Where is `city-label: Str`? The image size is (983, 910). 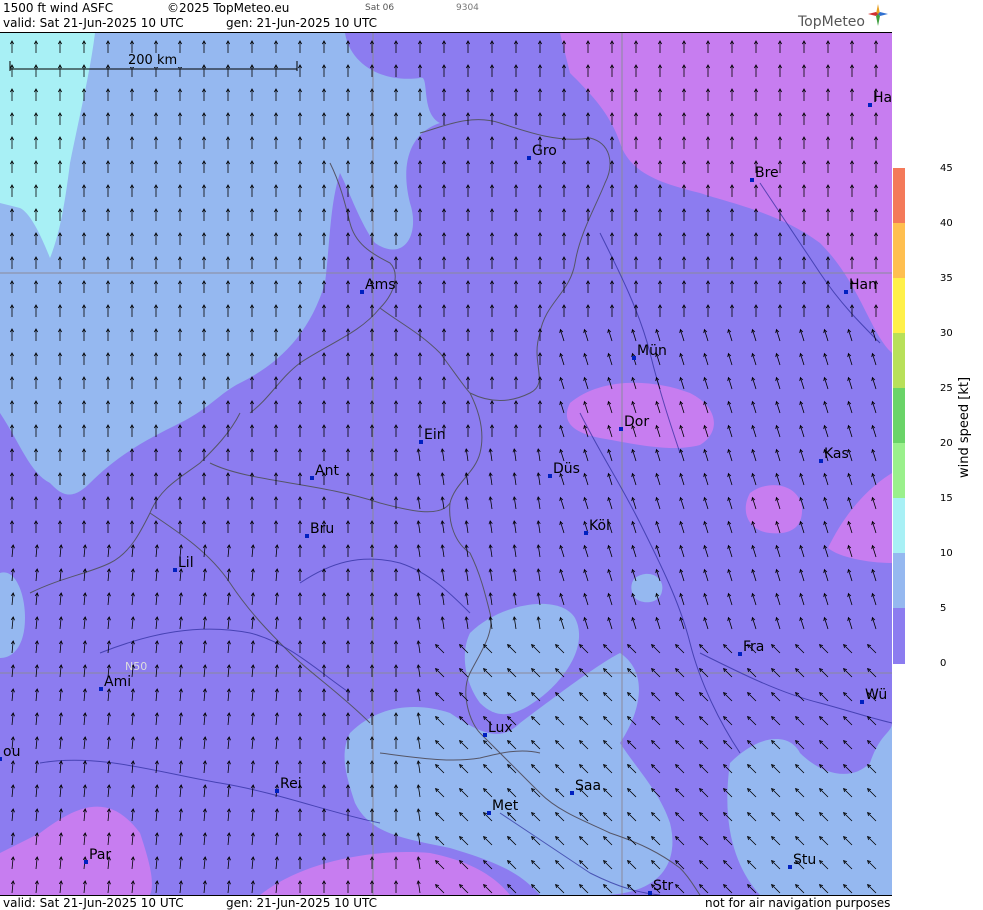
city-label: Str is located at coordinates (663, 886).